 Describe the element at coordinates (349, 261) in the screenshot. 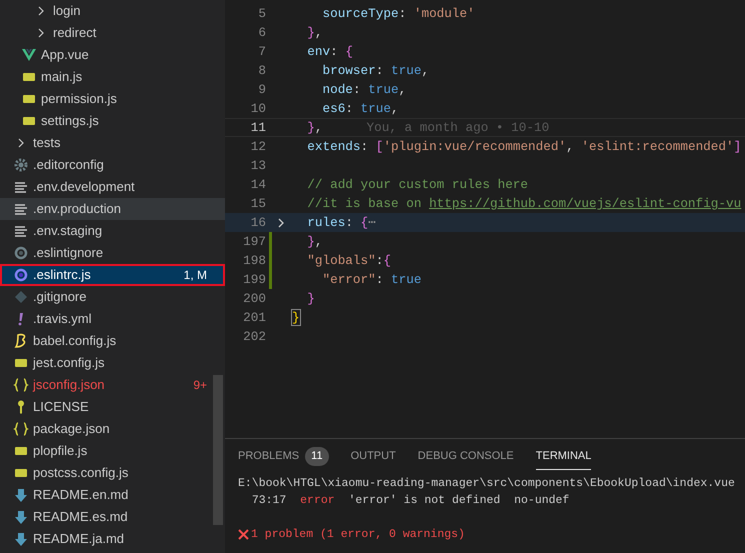

I see `code-text: "globals":{` at that location.